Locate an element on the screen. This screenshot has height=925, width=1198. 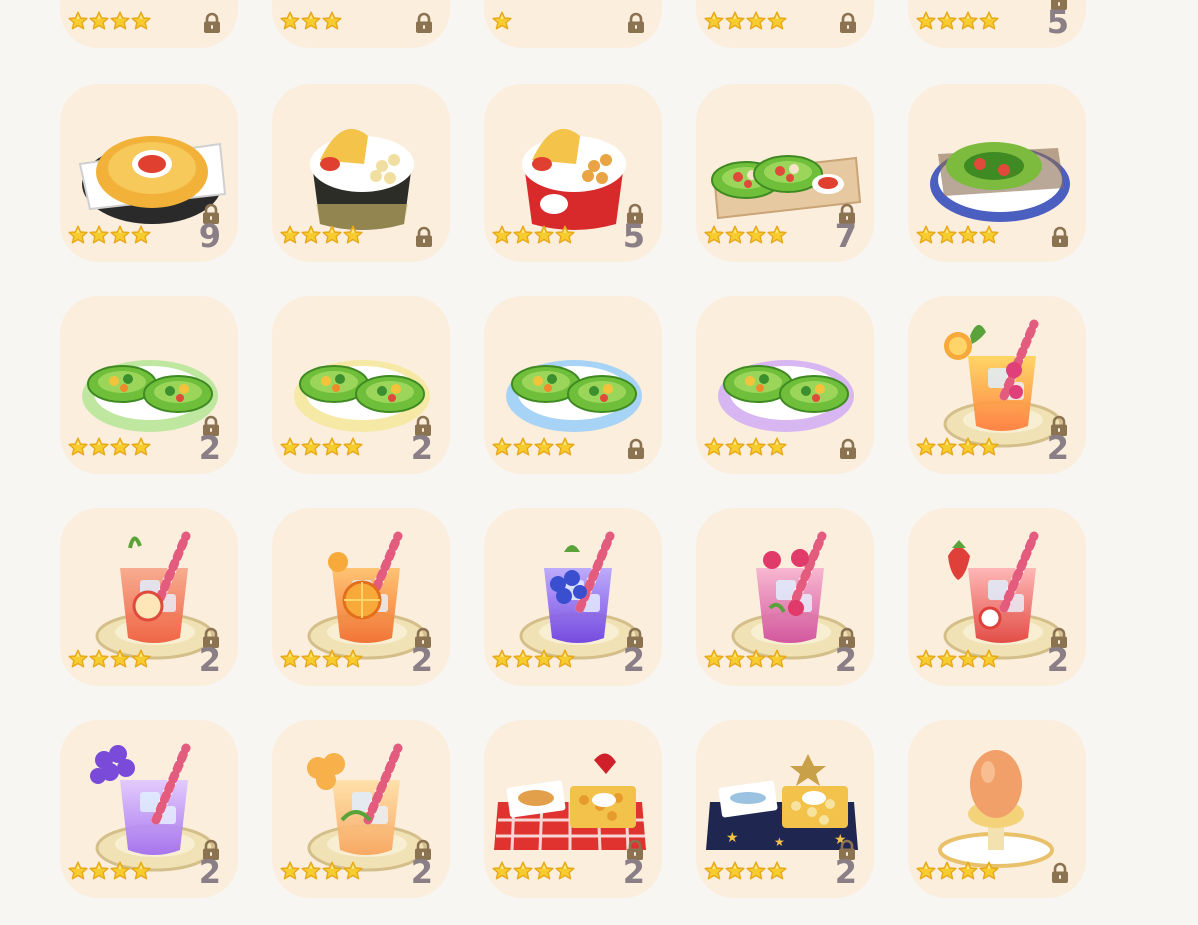
item-tile-raspberry-drink: 2 is located at coordinates (785, 597).